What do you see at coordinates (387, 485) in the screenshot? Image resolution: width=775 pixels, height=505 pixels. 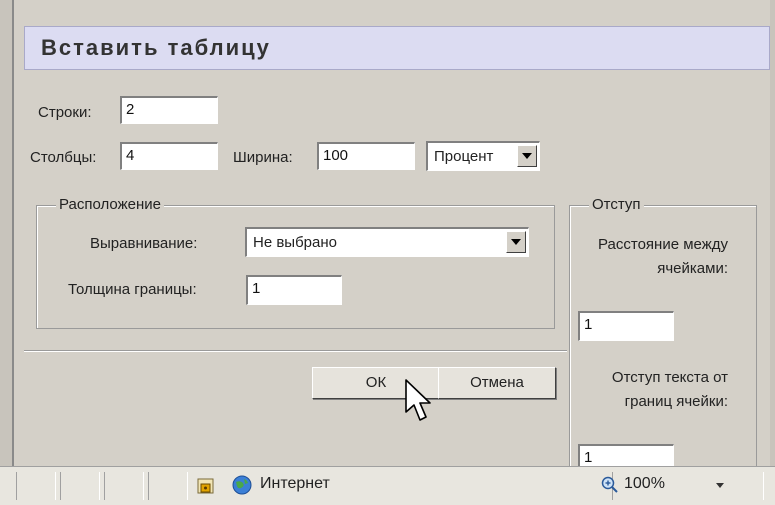 I see `browser-statusbar: Интернет 100%` at bounding box center [387, 485].